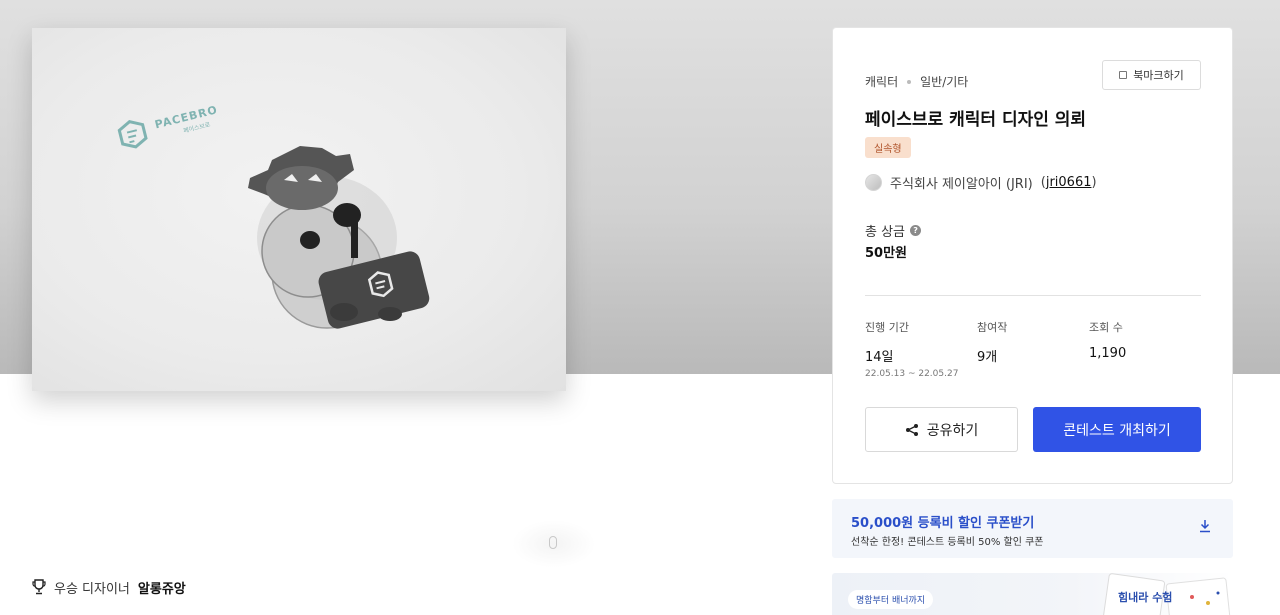  I want to click on svg-text: 힘내라 수험, so click(1145, 597).